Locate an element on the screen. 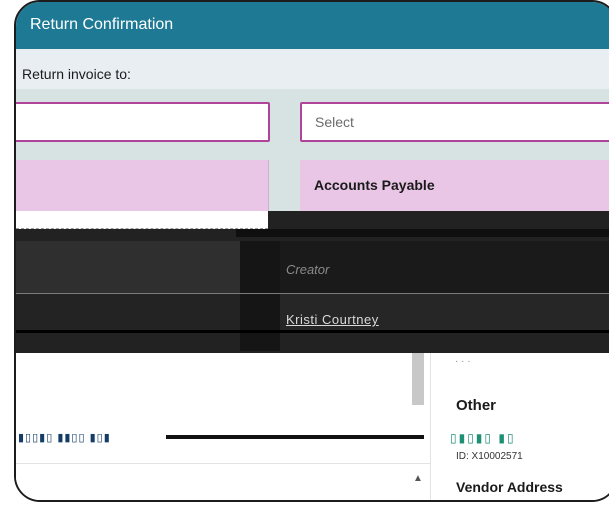 The height and width of the screenshot is (527, 609). select-placeholder: Select is located at coordinates (334, 122).